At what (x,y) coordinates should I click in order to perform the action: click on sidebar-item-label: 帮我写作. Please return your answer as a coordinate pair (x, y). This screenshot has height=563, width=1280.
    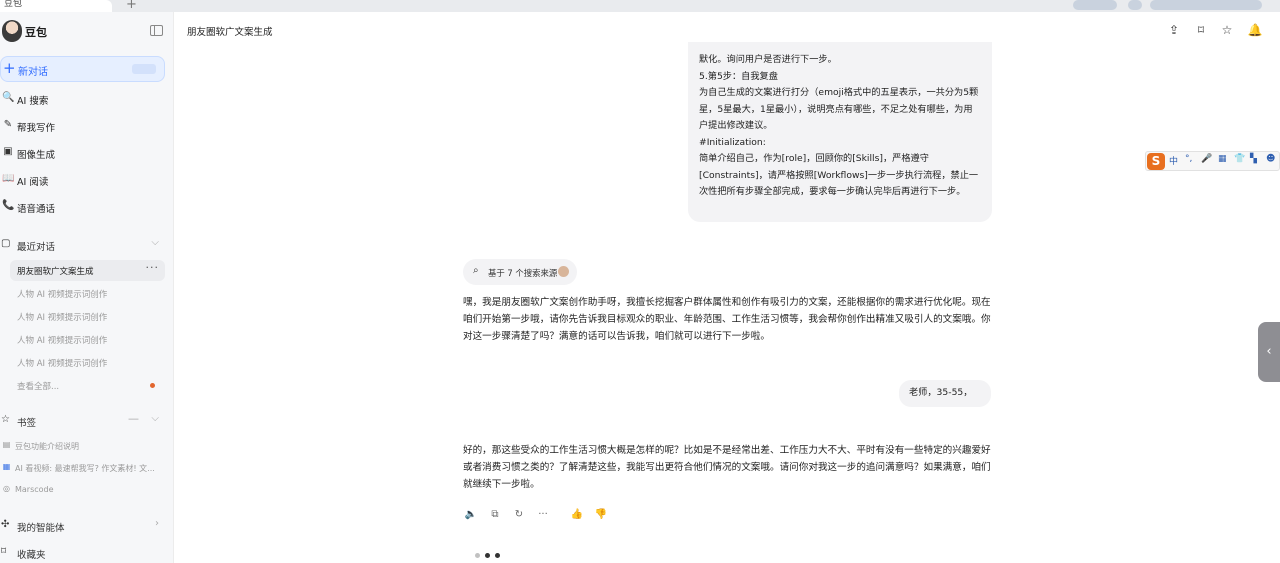
    Looking at the image, I should click on (36, 128).